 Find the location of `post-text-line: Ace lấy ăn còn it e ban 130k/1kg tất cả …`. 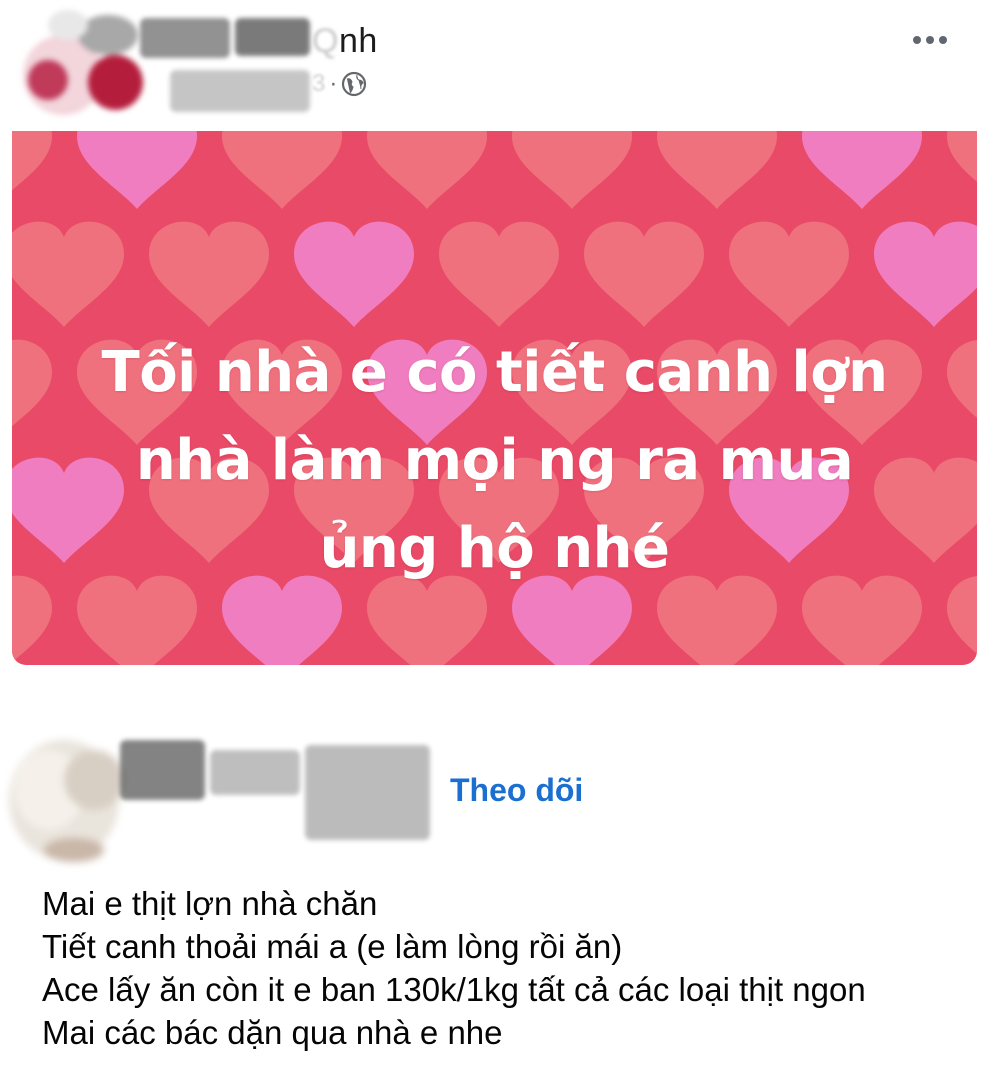

post-text-line: Ace lấy ăn còn it e ban 130k/1kg tất cả … is located at coordinates (454, 989).